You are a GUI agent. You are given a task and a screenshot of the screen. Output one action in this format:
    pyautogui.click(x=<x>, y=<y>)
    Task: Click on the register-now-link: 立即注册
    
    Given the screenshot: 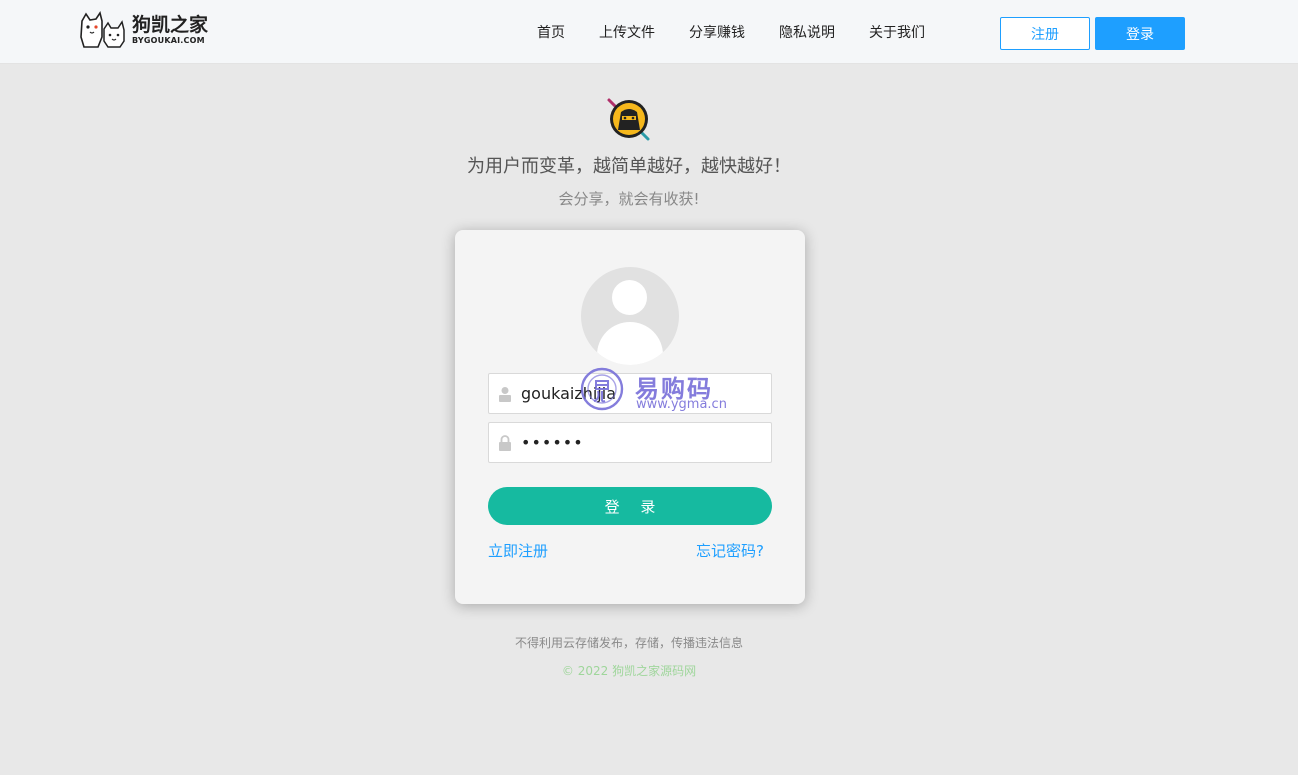 What is the action you would take?
    pyautogui.click(x=518, y=550)
    